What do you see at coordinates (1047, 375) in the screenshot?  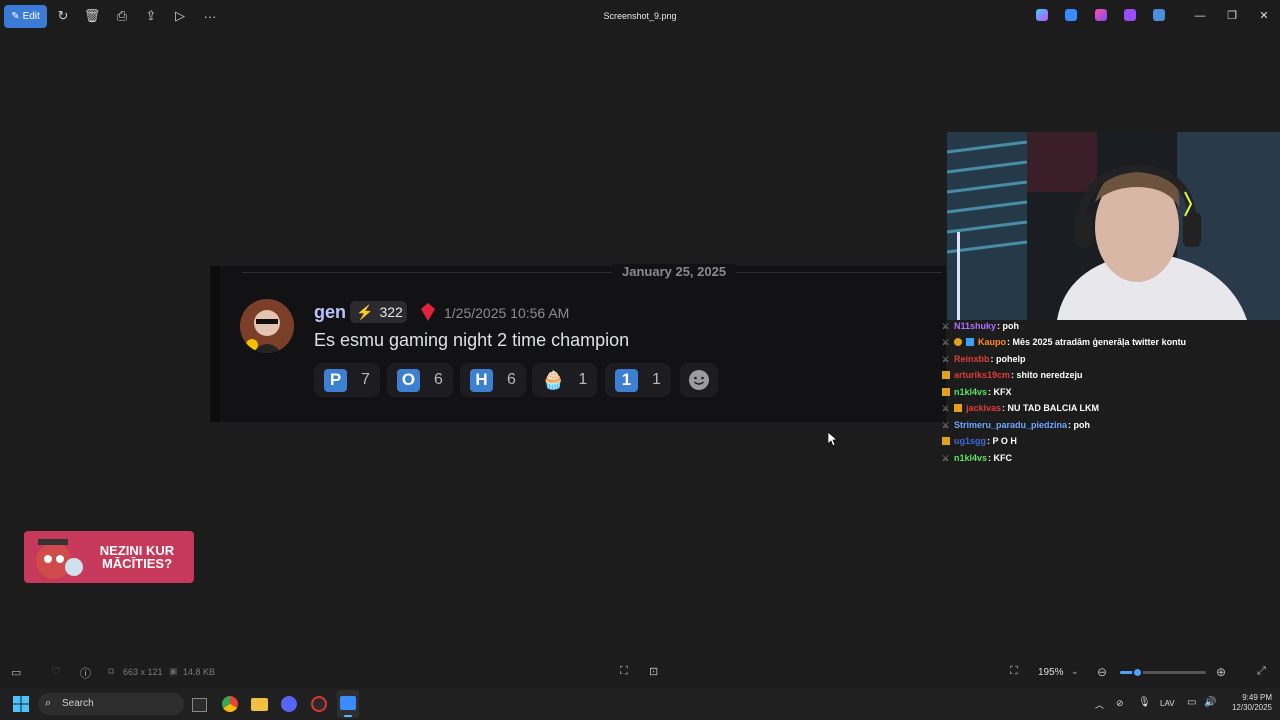 I see `chat-text: : shito neredzeju` at bounding box center [1047, 375].